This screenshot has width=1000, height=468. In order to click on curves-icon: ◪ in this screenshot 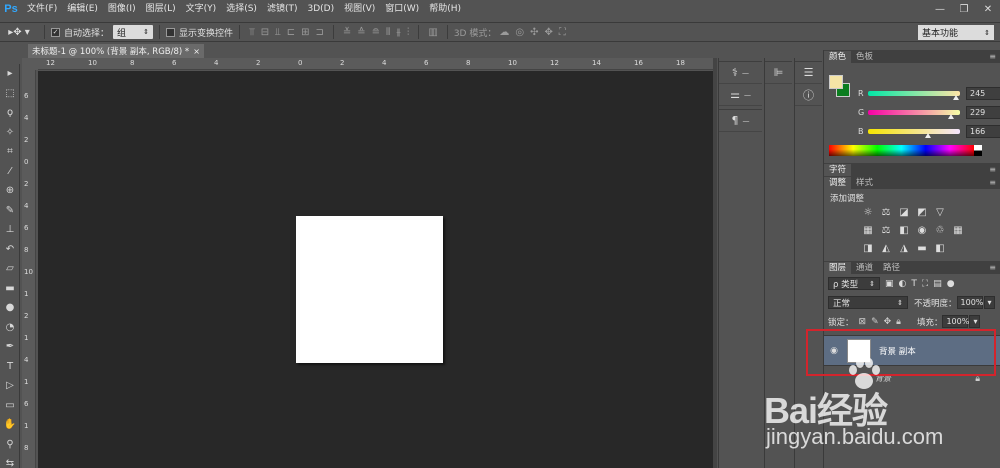, I will do `click(904, 212)`.